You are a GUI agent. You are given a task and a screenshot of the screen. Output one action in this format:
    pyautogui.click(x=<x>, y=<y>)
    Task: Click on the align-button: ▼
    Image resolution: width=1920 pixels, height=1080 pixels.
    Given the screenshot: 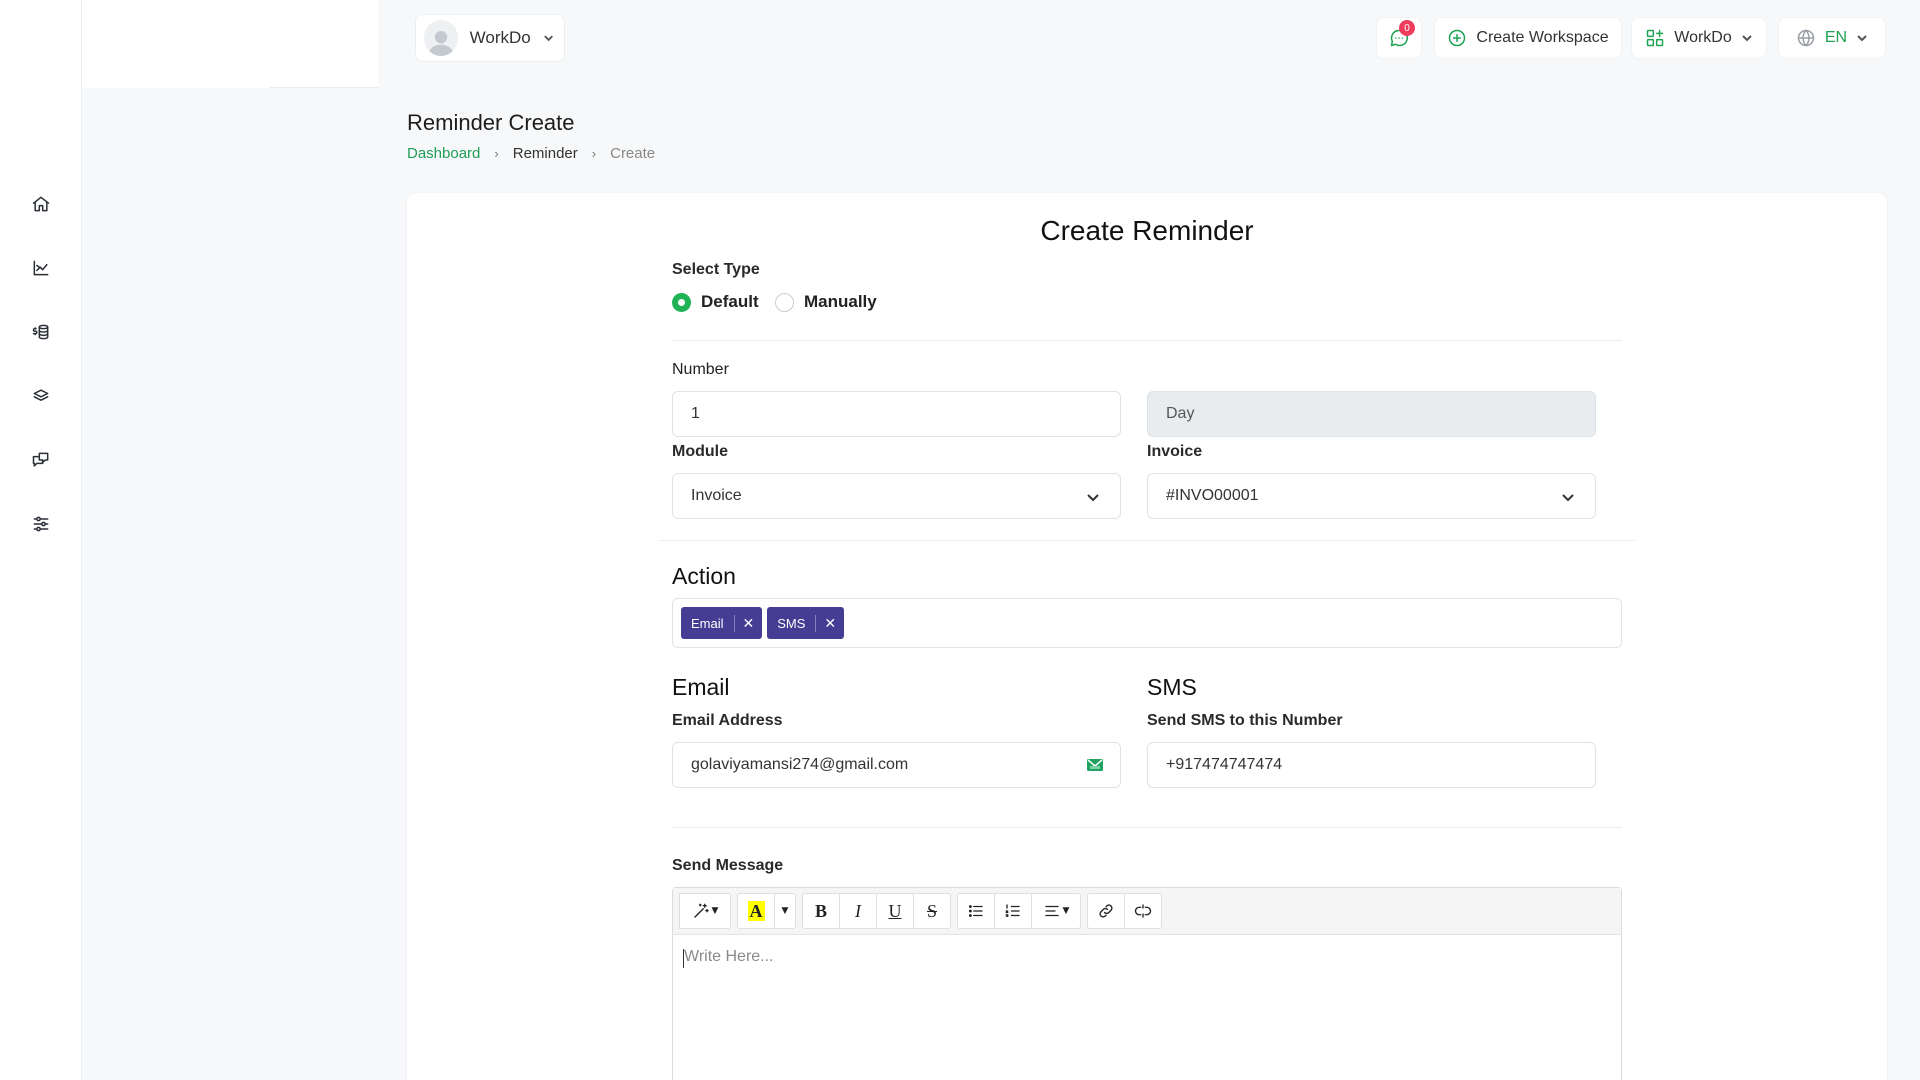 What is the action you would take?
    pyautogui.click(x=1056, y=911)
    